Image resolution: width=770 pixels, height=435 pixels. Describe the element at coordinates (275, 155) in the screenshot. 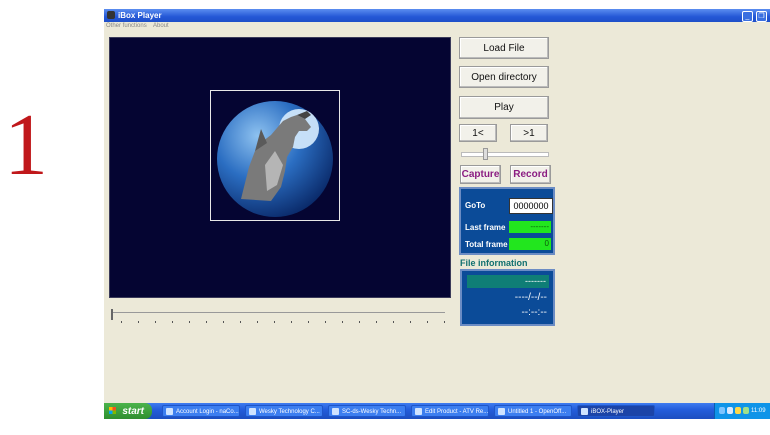

I see `wolf-logo-image` at that location.